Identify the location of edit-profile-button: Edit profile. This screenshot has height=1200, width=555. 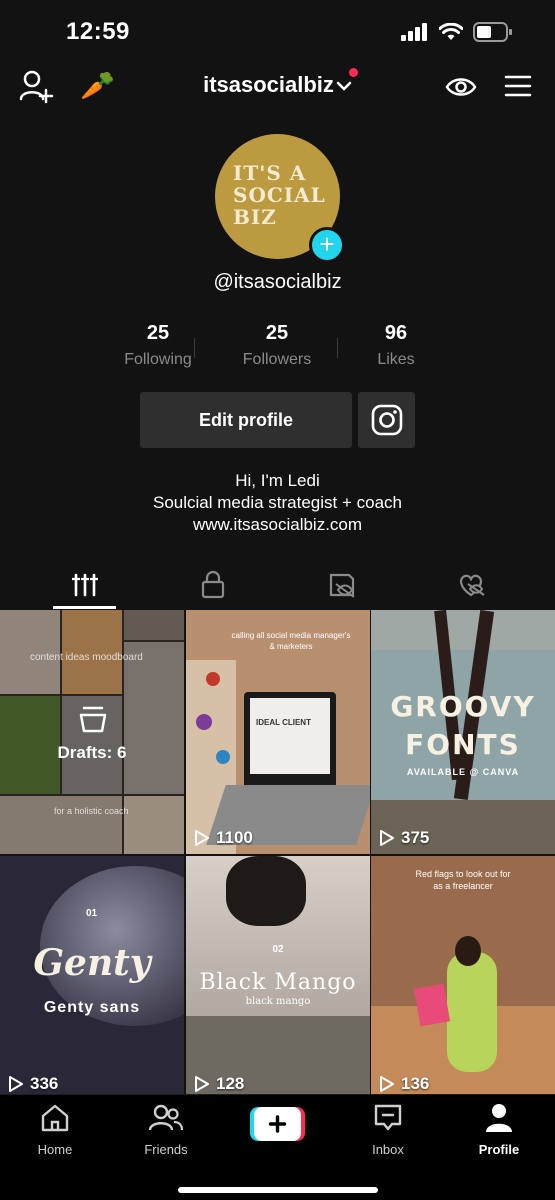
(246, 420).